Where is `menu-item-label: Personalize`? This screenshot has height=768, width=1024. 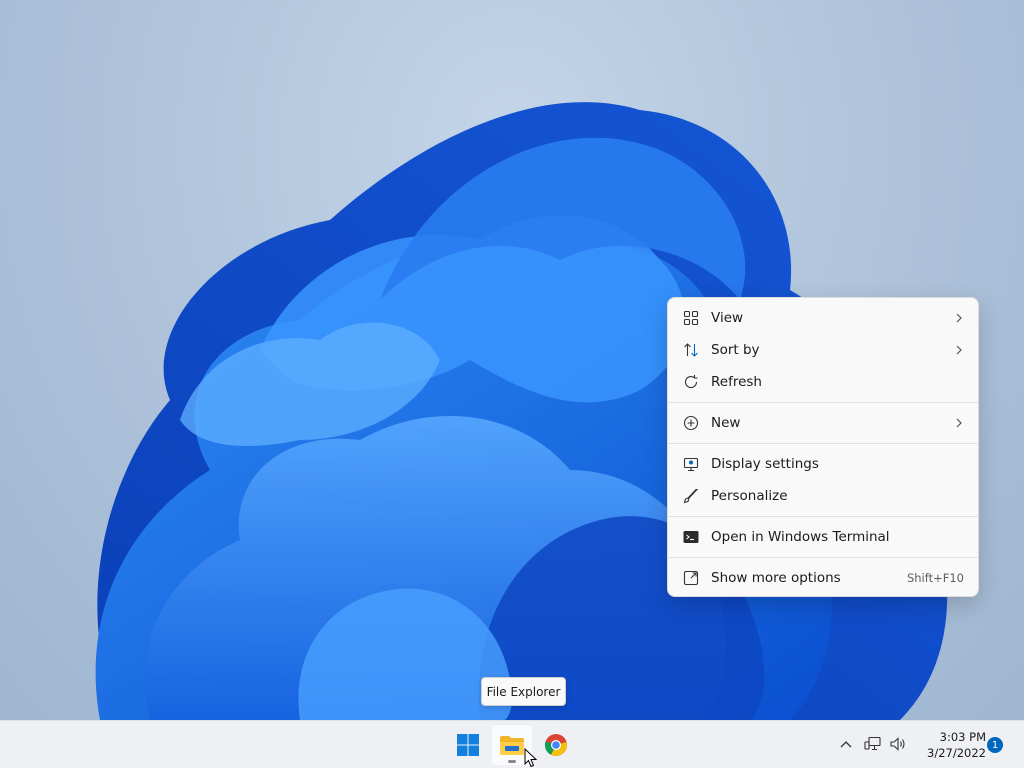 menu-item-label: Personalize is located at coordinates (749, 496).